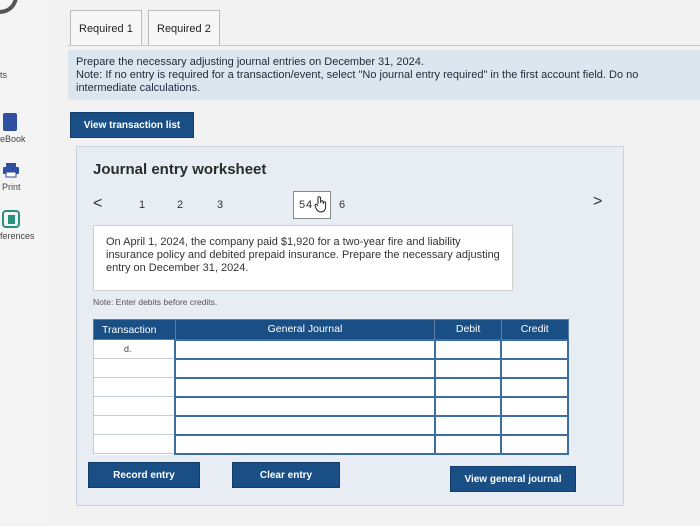 The width and height of the screenshot is (700, 526). What do you see at coordinates (184, 28) in the screenshot?
I see `tab-required-2: Required 2` at bounding box center [184, 28].